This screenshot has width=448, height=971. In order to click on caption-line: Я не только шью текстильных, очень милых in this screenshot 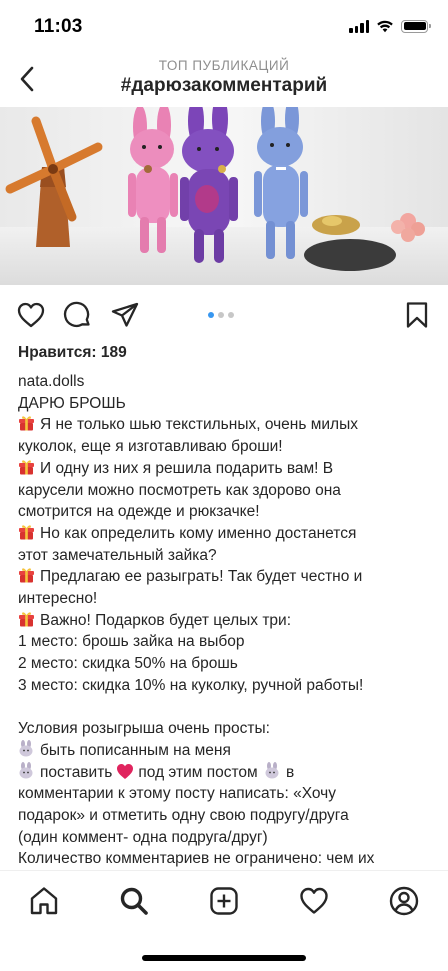, I will do `click(228, 425)`.